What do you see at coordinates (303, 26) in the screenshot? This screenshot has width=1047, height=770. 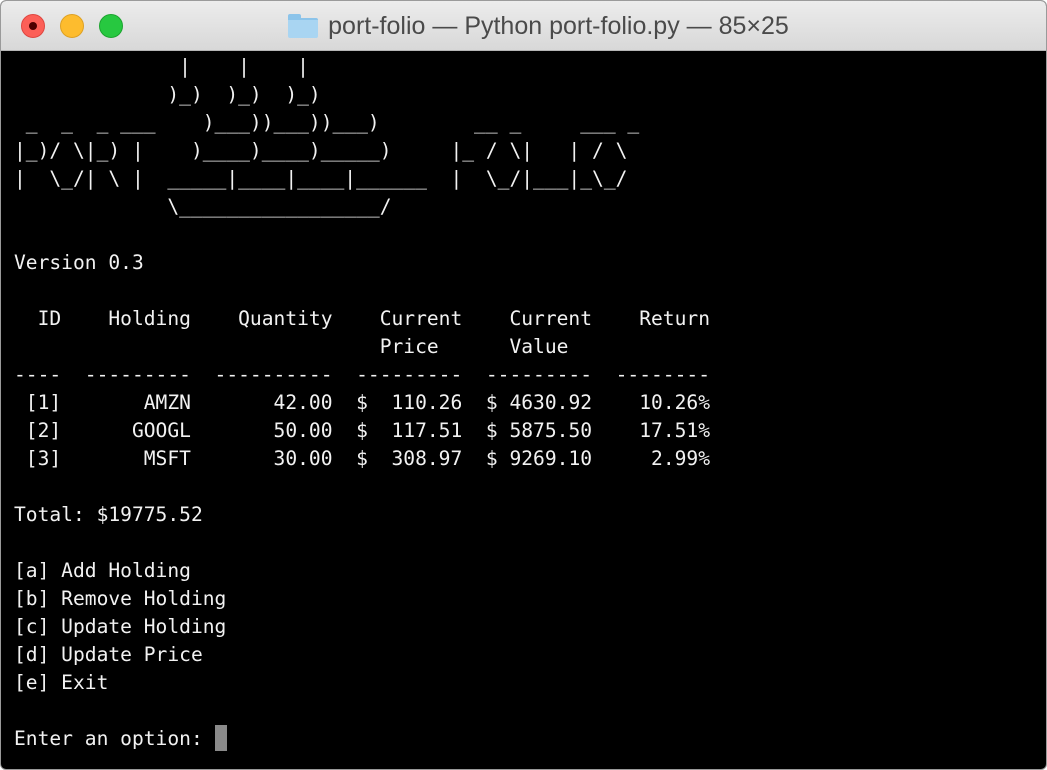 I see `folder-icon` at bounding box center [303, 26].